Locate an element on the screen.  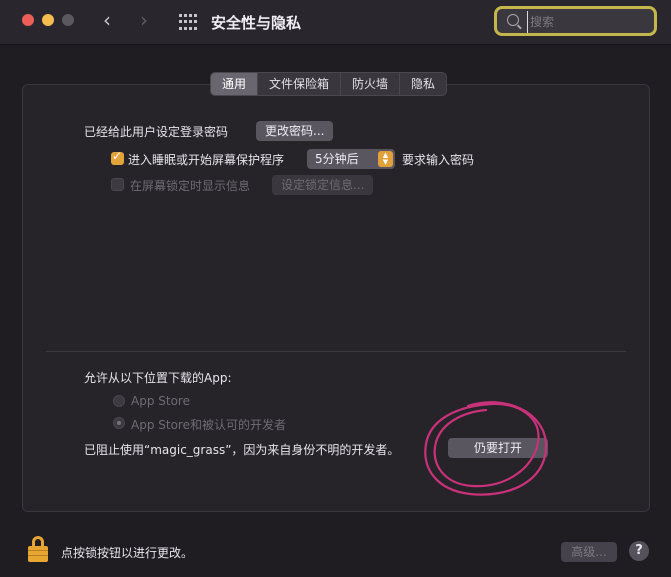
search-input is located at coordinates (589, 22).